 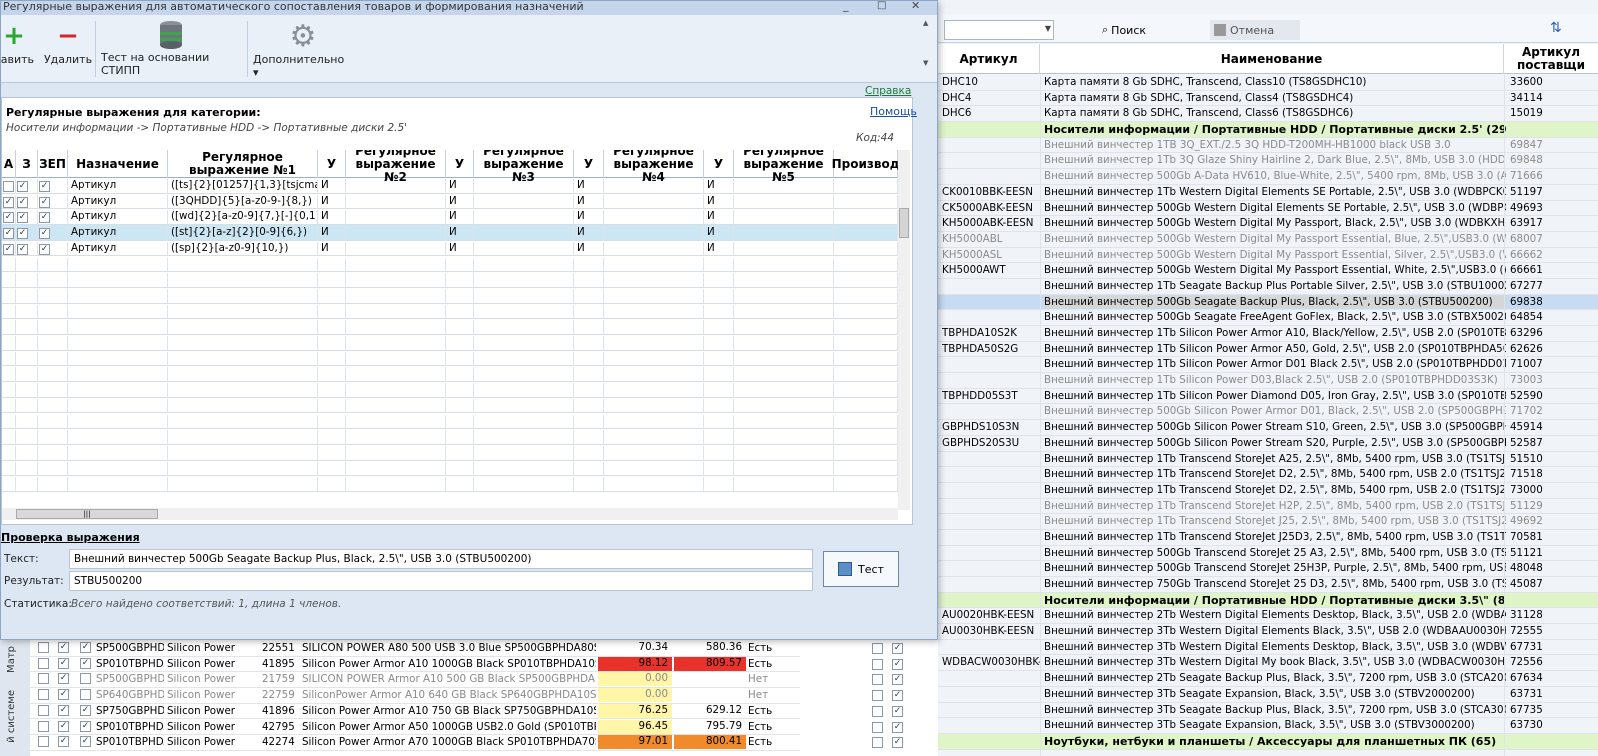 What do you see at coordinates (861, 569) in the screenshot?
I see `test-button: Тест` at bounding box center [861, 569].